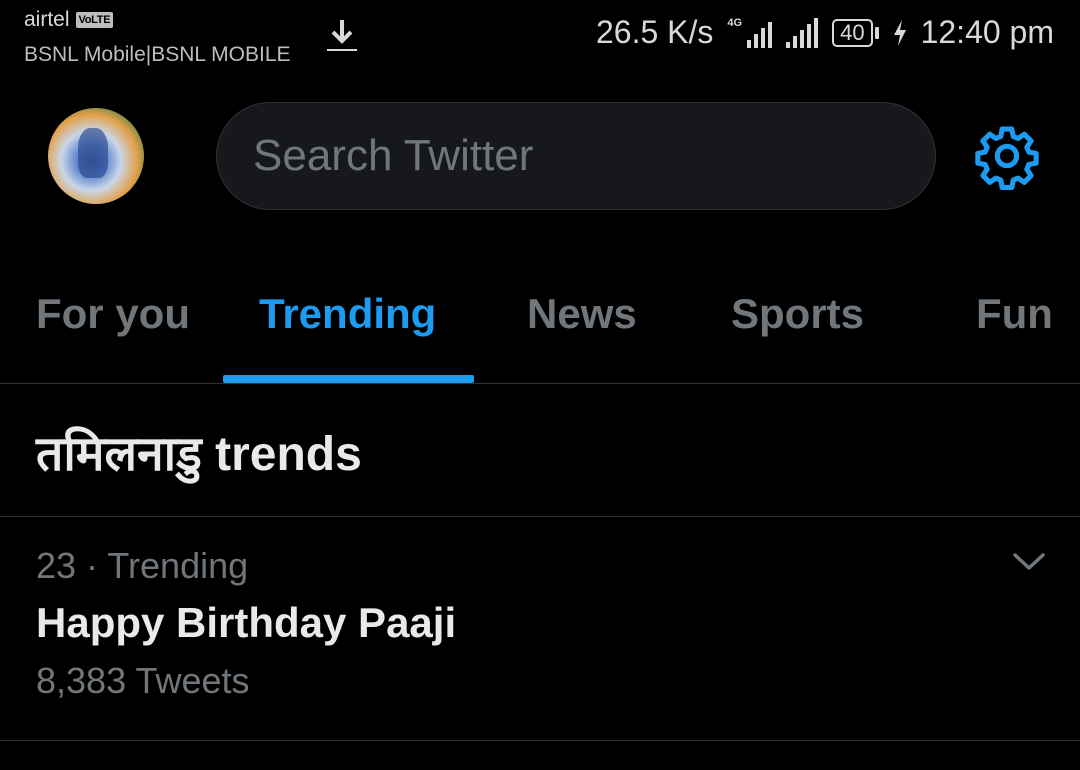 This screenshot has width=1080, height=770. What do you see at coordinates (750, 32) in the screenshot?
I see `signal-icon: 4G` at bounding box center [750, 32].